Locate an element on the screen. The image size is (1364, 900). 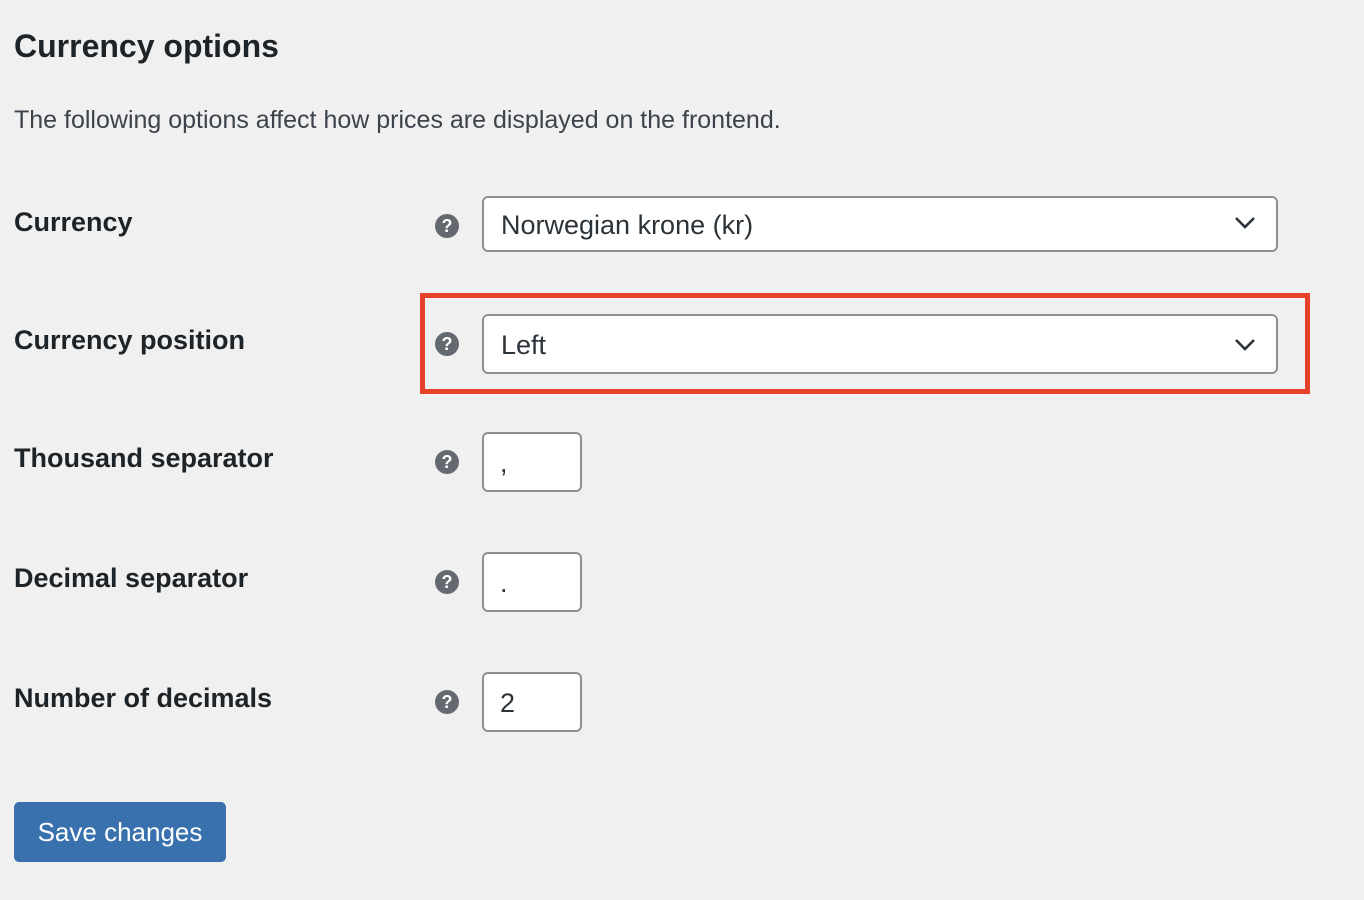
field-label: Currency is located at coordinates (73, 222).